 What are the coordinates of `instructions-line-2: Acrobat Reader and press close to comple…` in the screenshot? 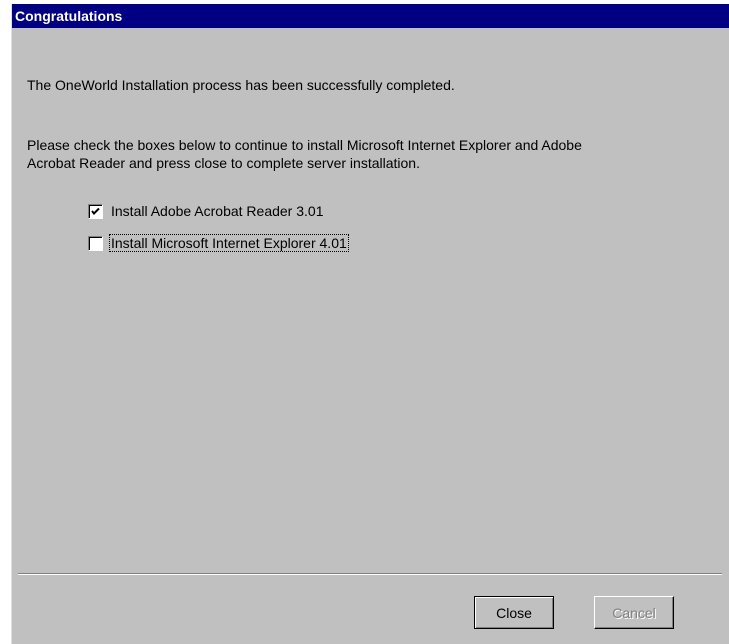 It's located at (223, 163).